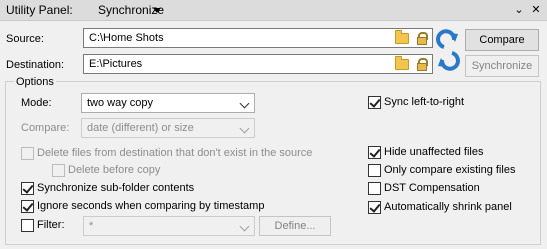 This screenshot has height=249, width=547. What do you see at coordinates (27, 153) in the screenshot?
I see `delete-files-checkbox` at bounding box center [27, 153].